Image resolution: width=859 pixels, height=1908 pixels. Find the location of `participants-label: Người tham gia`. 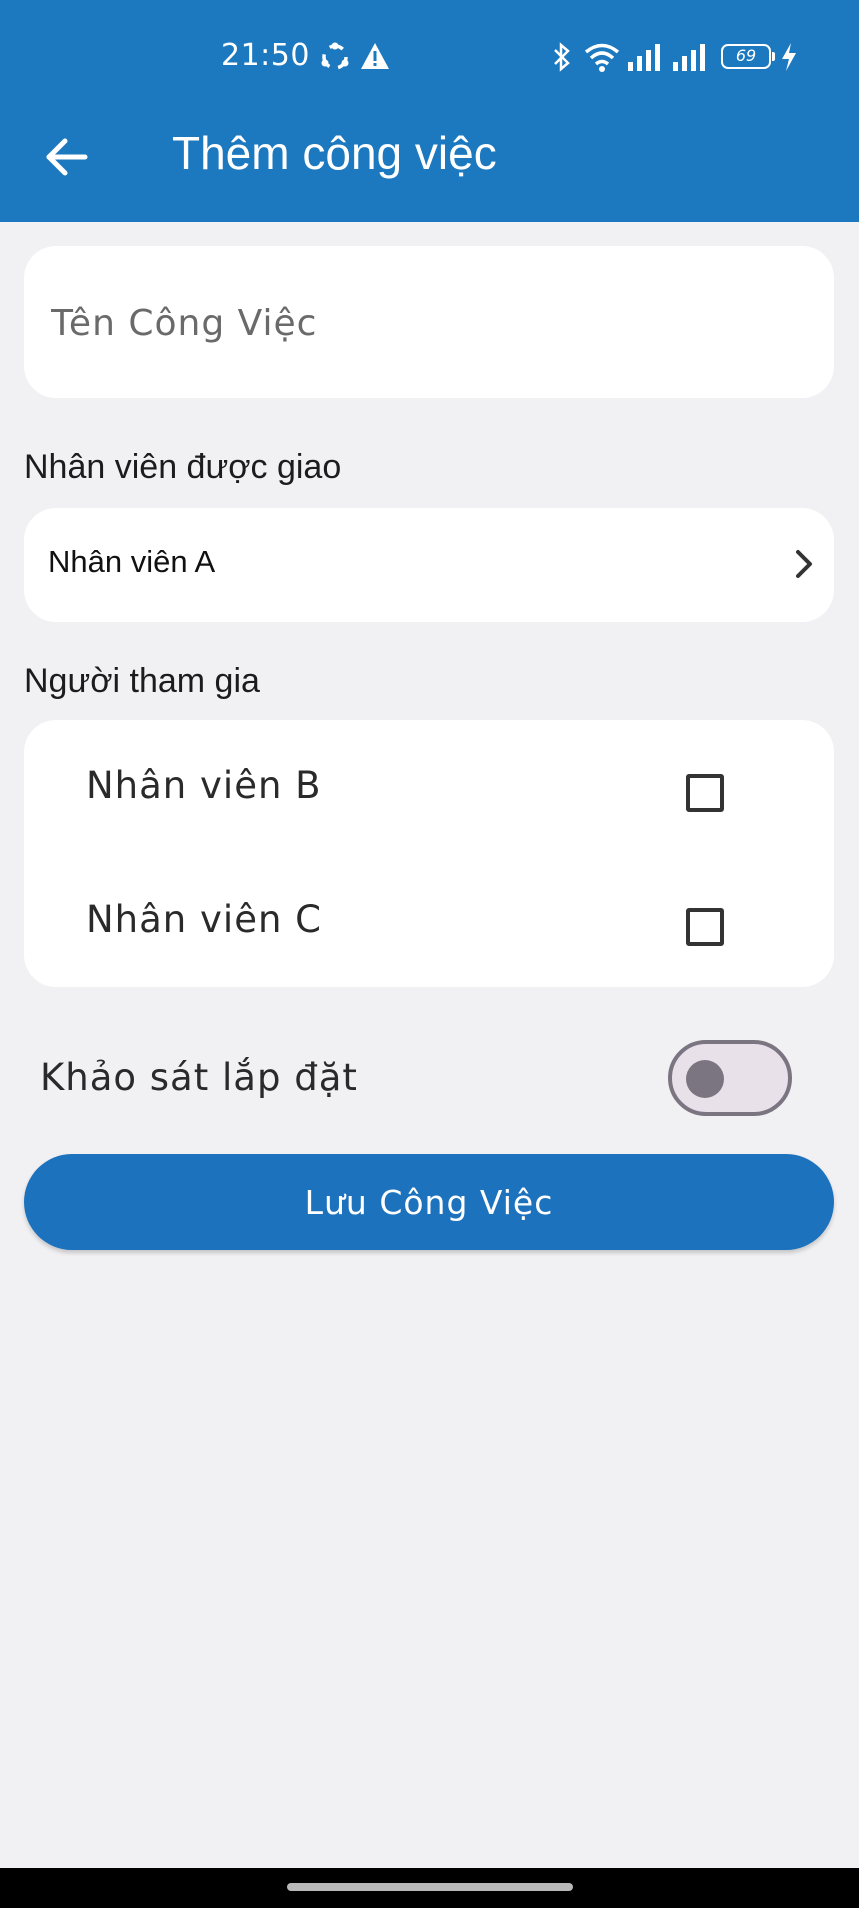

participants-label: Người tham gia is located at coordinates (142, 681).